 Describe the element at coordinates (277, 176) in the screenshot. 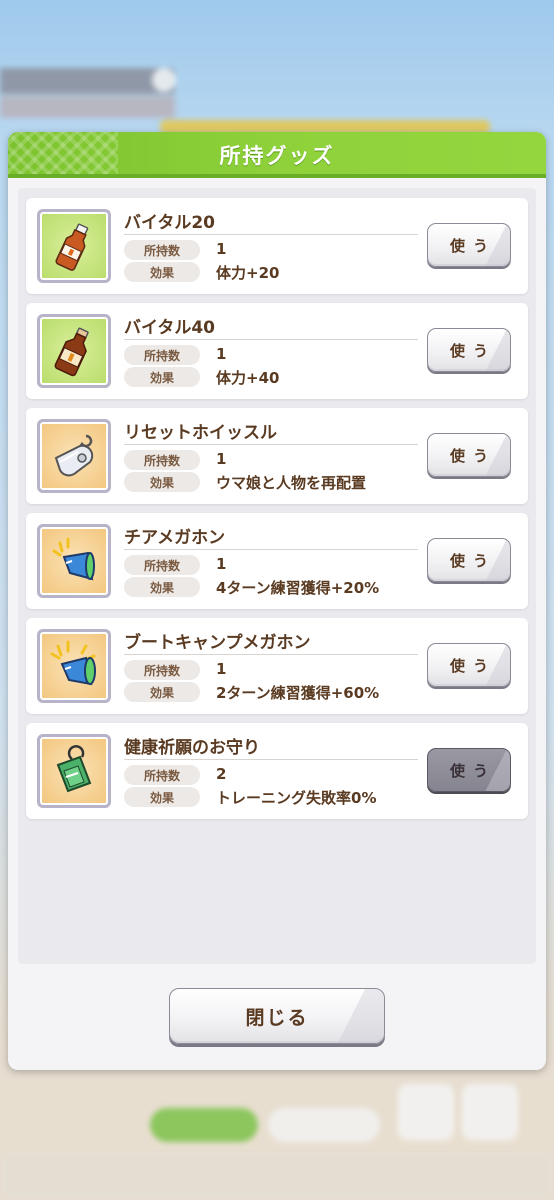

I see `header-stripe` at that location.